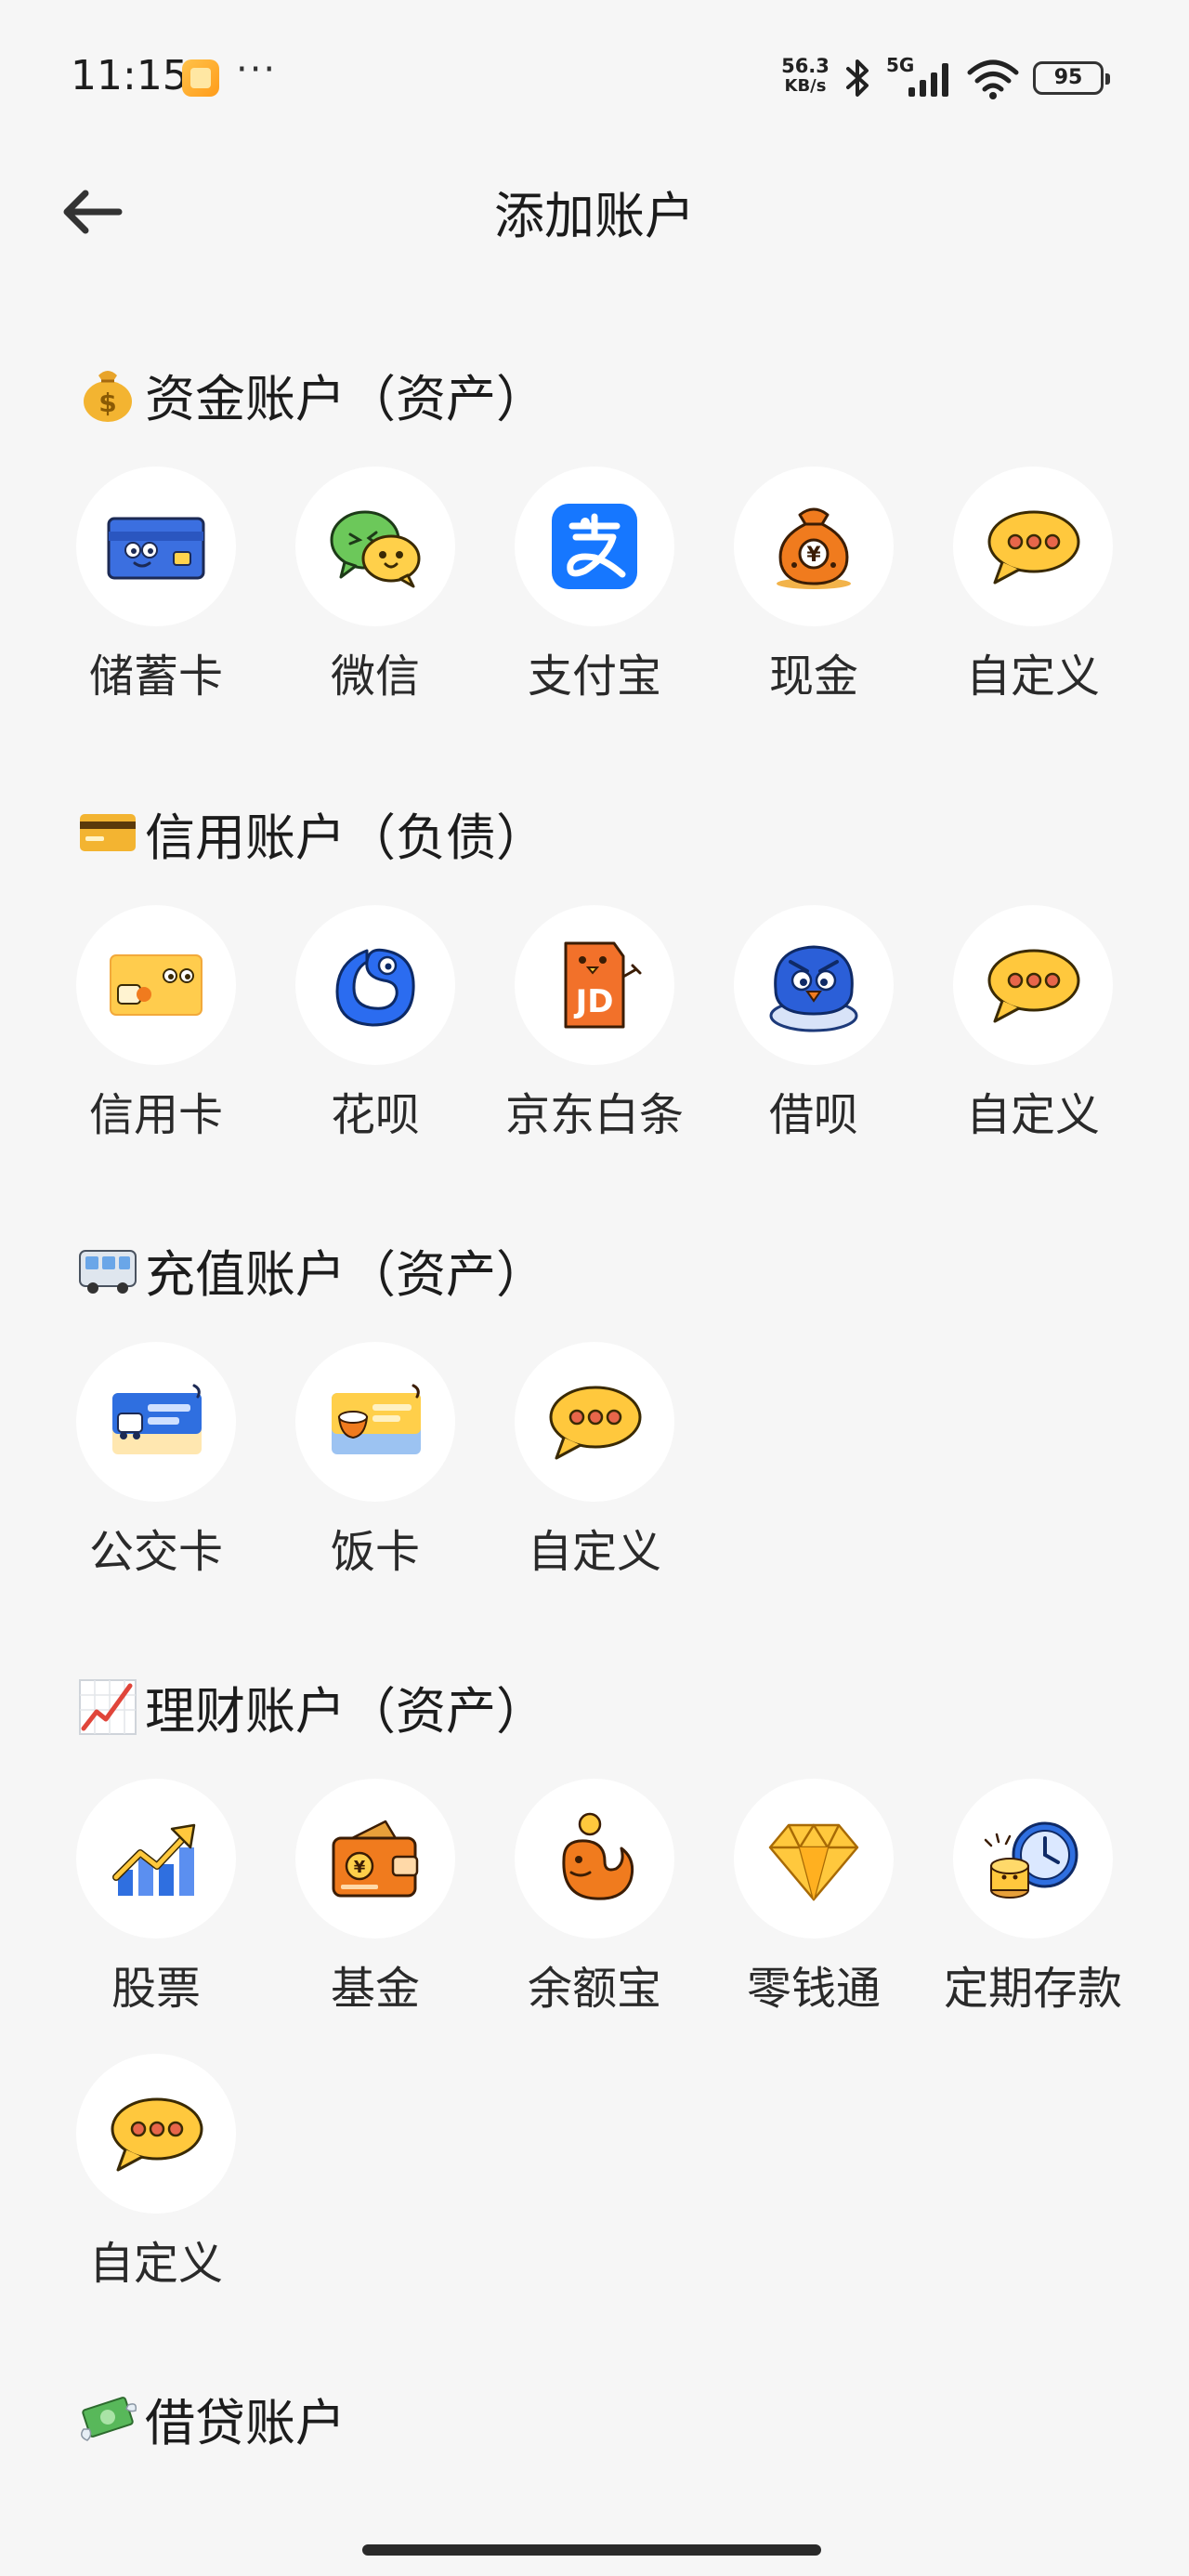  What do you see at coordinates (375, 987) in the screenshot?
I see `huabei-icon` at bounding box center [375, 987].